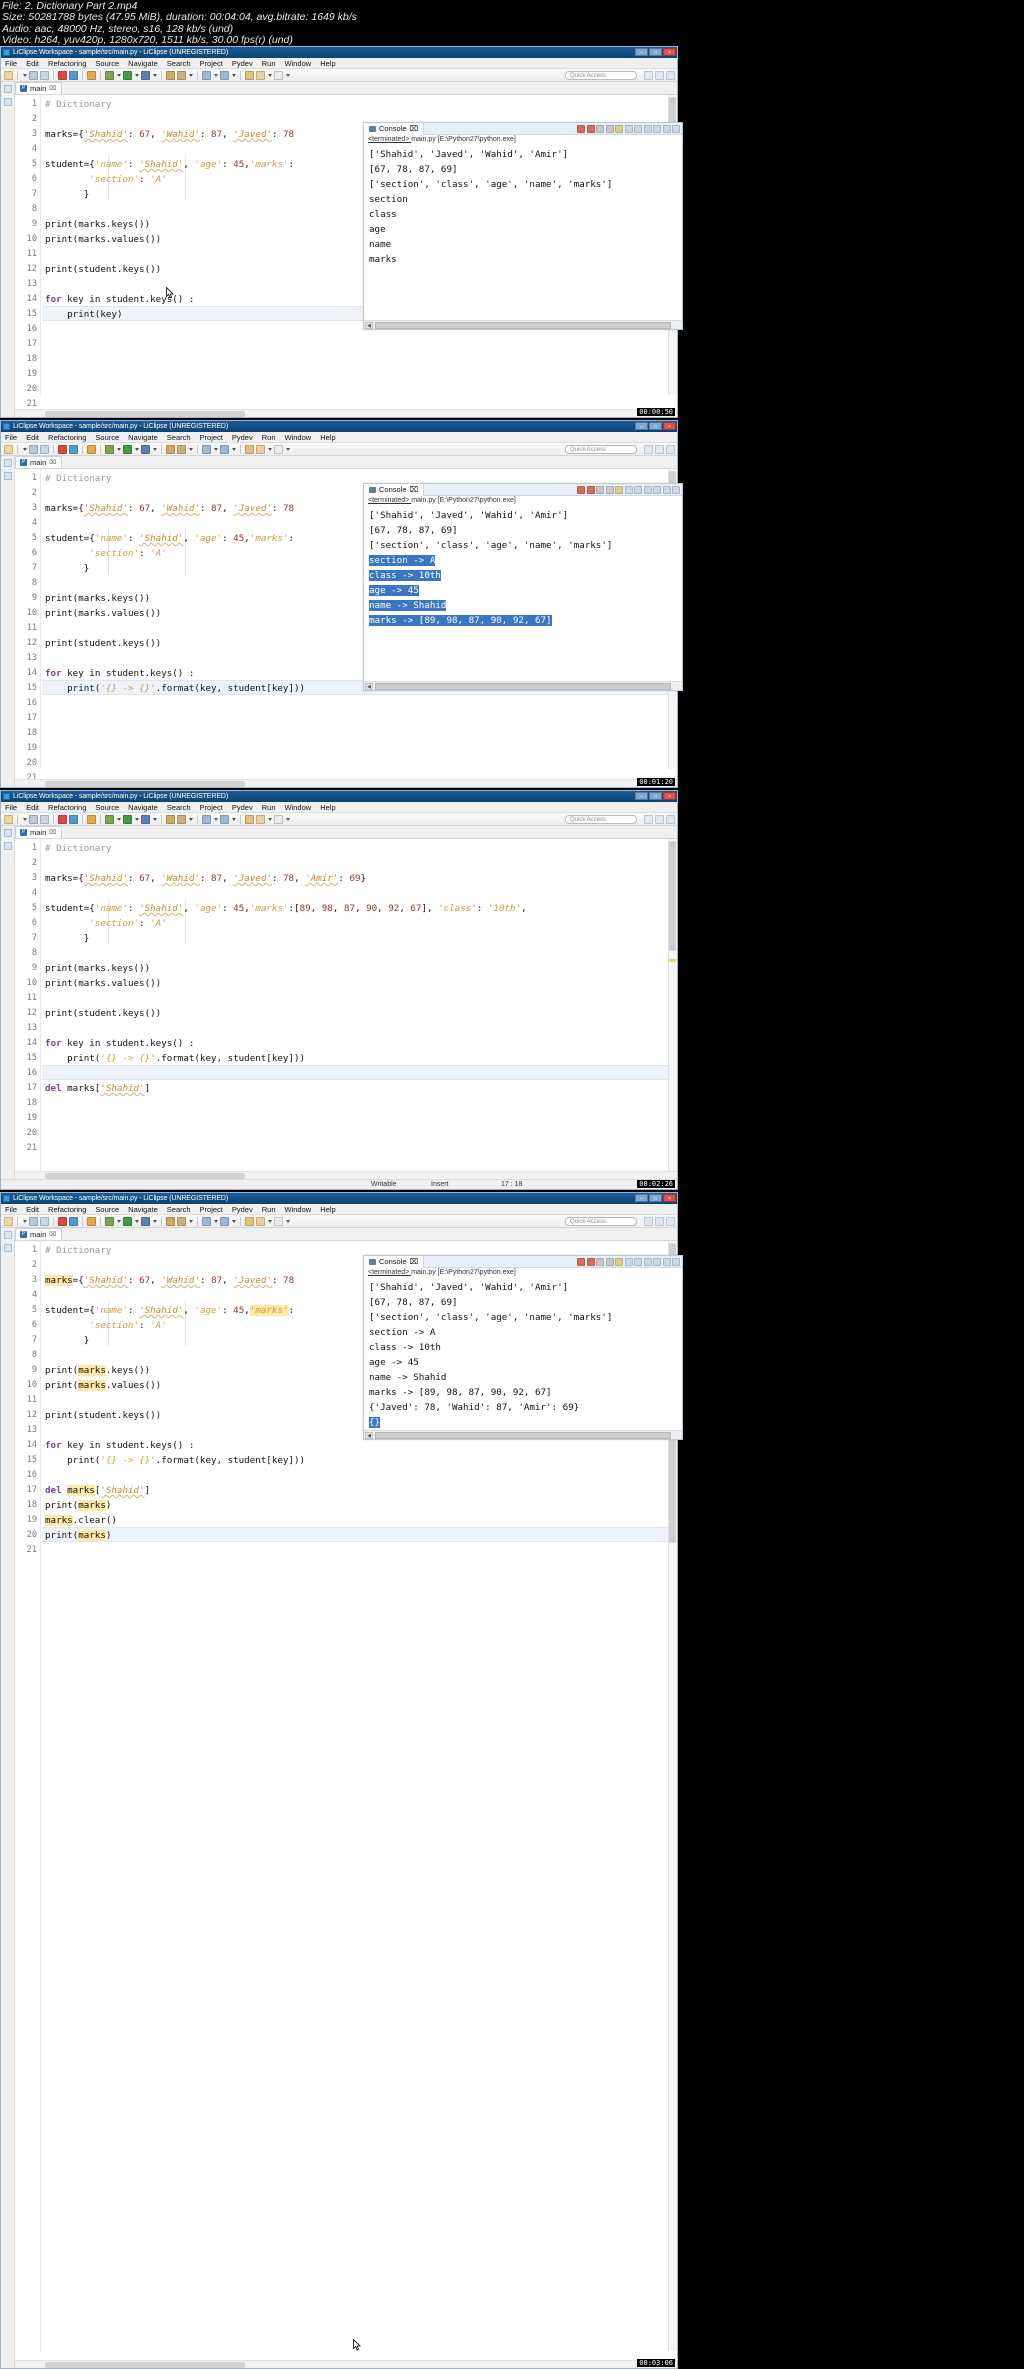 This screenshot has width=1024, height=2369. Describe the element at coordinates (249, 819) in the screenshot. I see `back-nav-icon` at that location.